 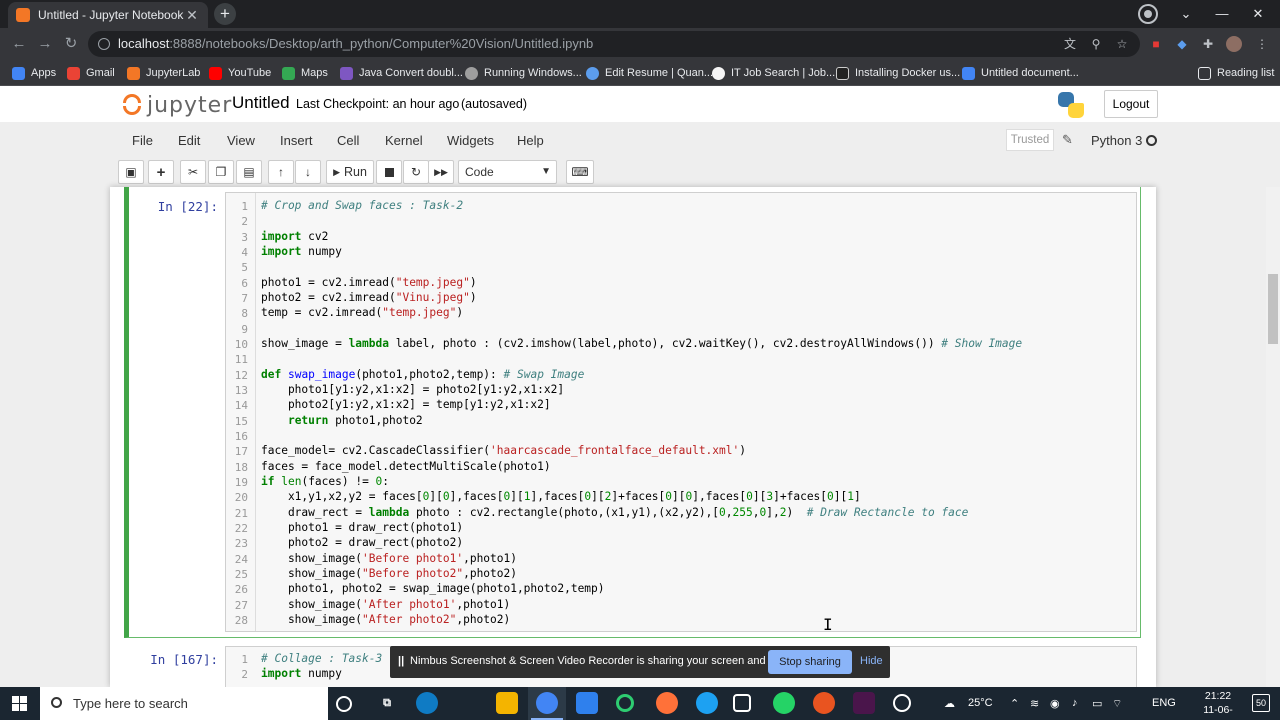 I want to click on virtualbox-icon, so click(x=742, y=703).